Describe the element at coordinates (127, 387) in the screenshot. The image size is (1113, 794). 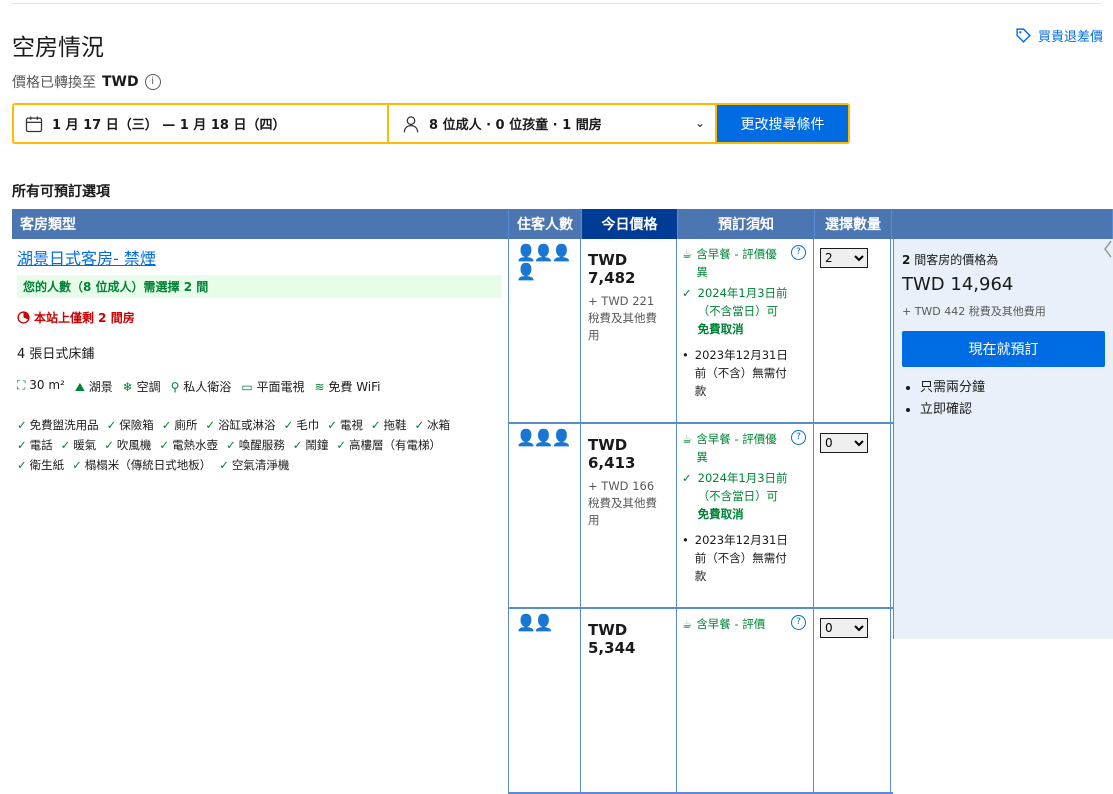
I see `snowflake-icon: ❄` at that location.